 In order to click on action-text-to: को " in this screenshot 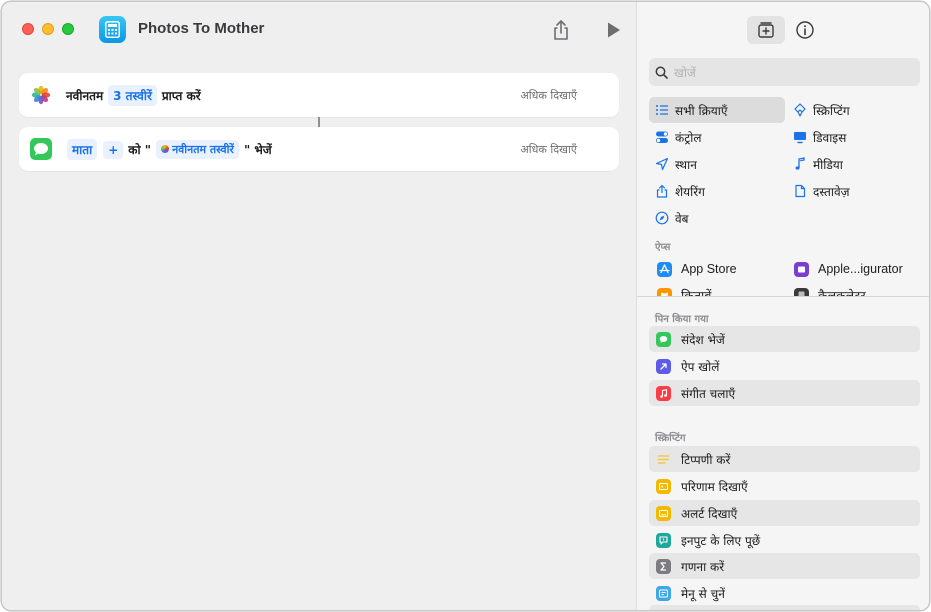, I will do `click(140, 150)`.